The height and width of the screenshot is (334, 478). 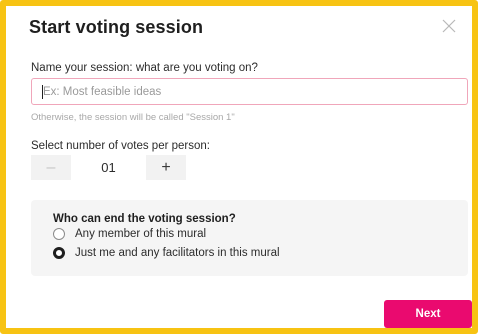 What do you see at coordinates (249, 91) in the screenshot?
I see `session-name-input` at bounding box center [249, 91].